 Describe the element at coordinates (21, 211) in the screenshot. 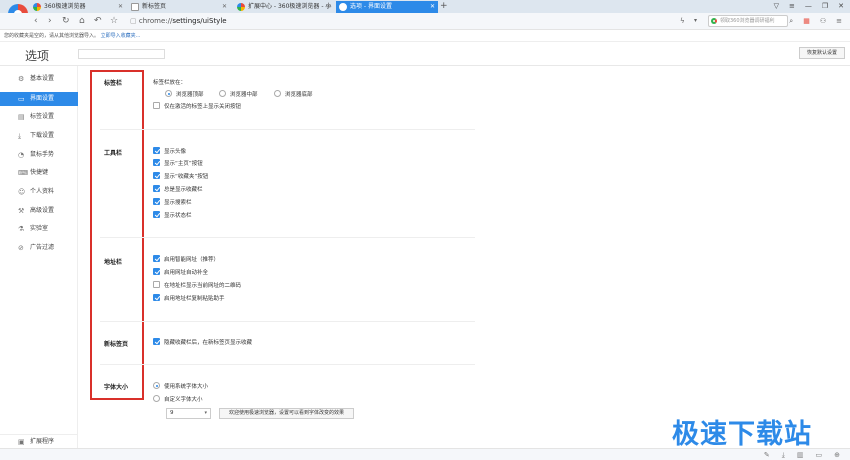

I see `wrench-icon: ⚒` at that location.